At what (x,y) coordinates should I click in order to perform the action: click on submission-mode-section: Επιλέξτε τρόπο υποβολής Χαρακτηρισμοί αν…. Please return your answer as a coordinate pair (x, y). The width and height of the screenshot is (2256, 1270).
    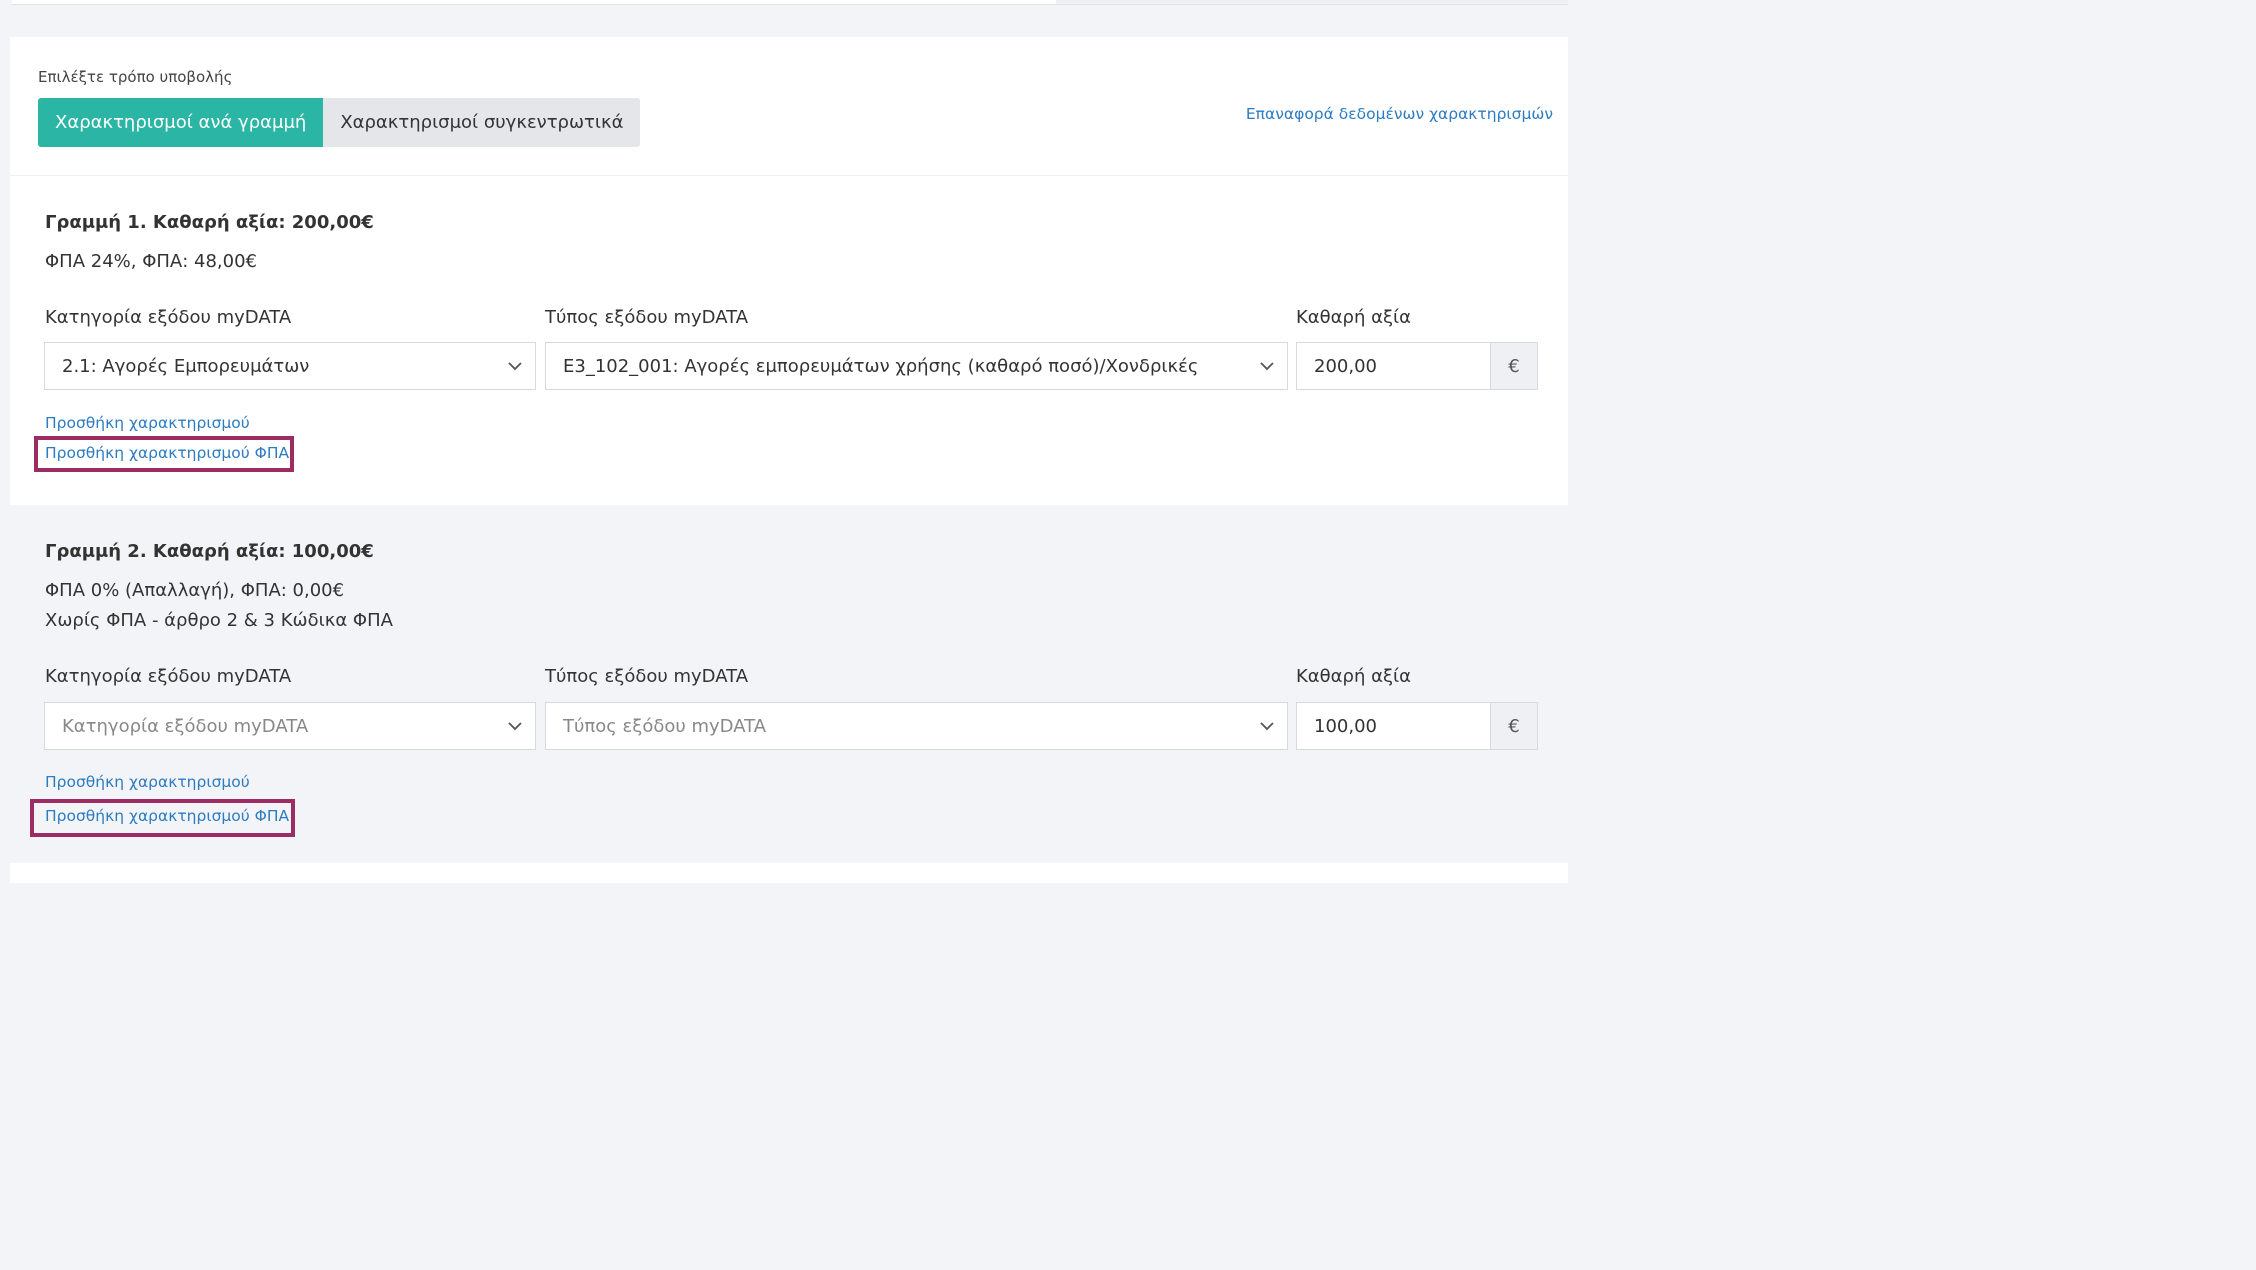
    Looking at the image, I should click on (789, 106).